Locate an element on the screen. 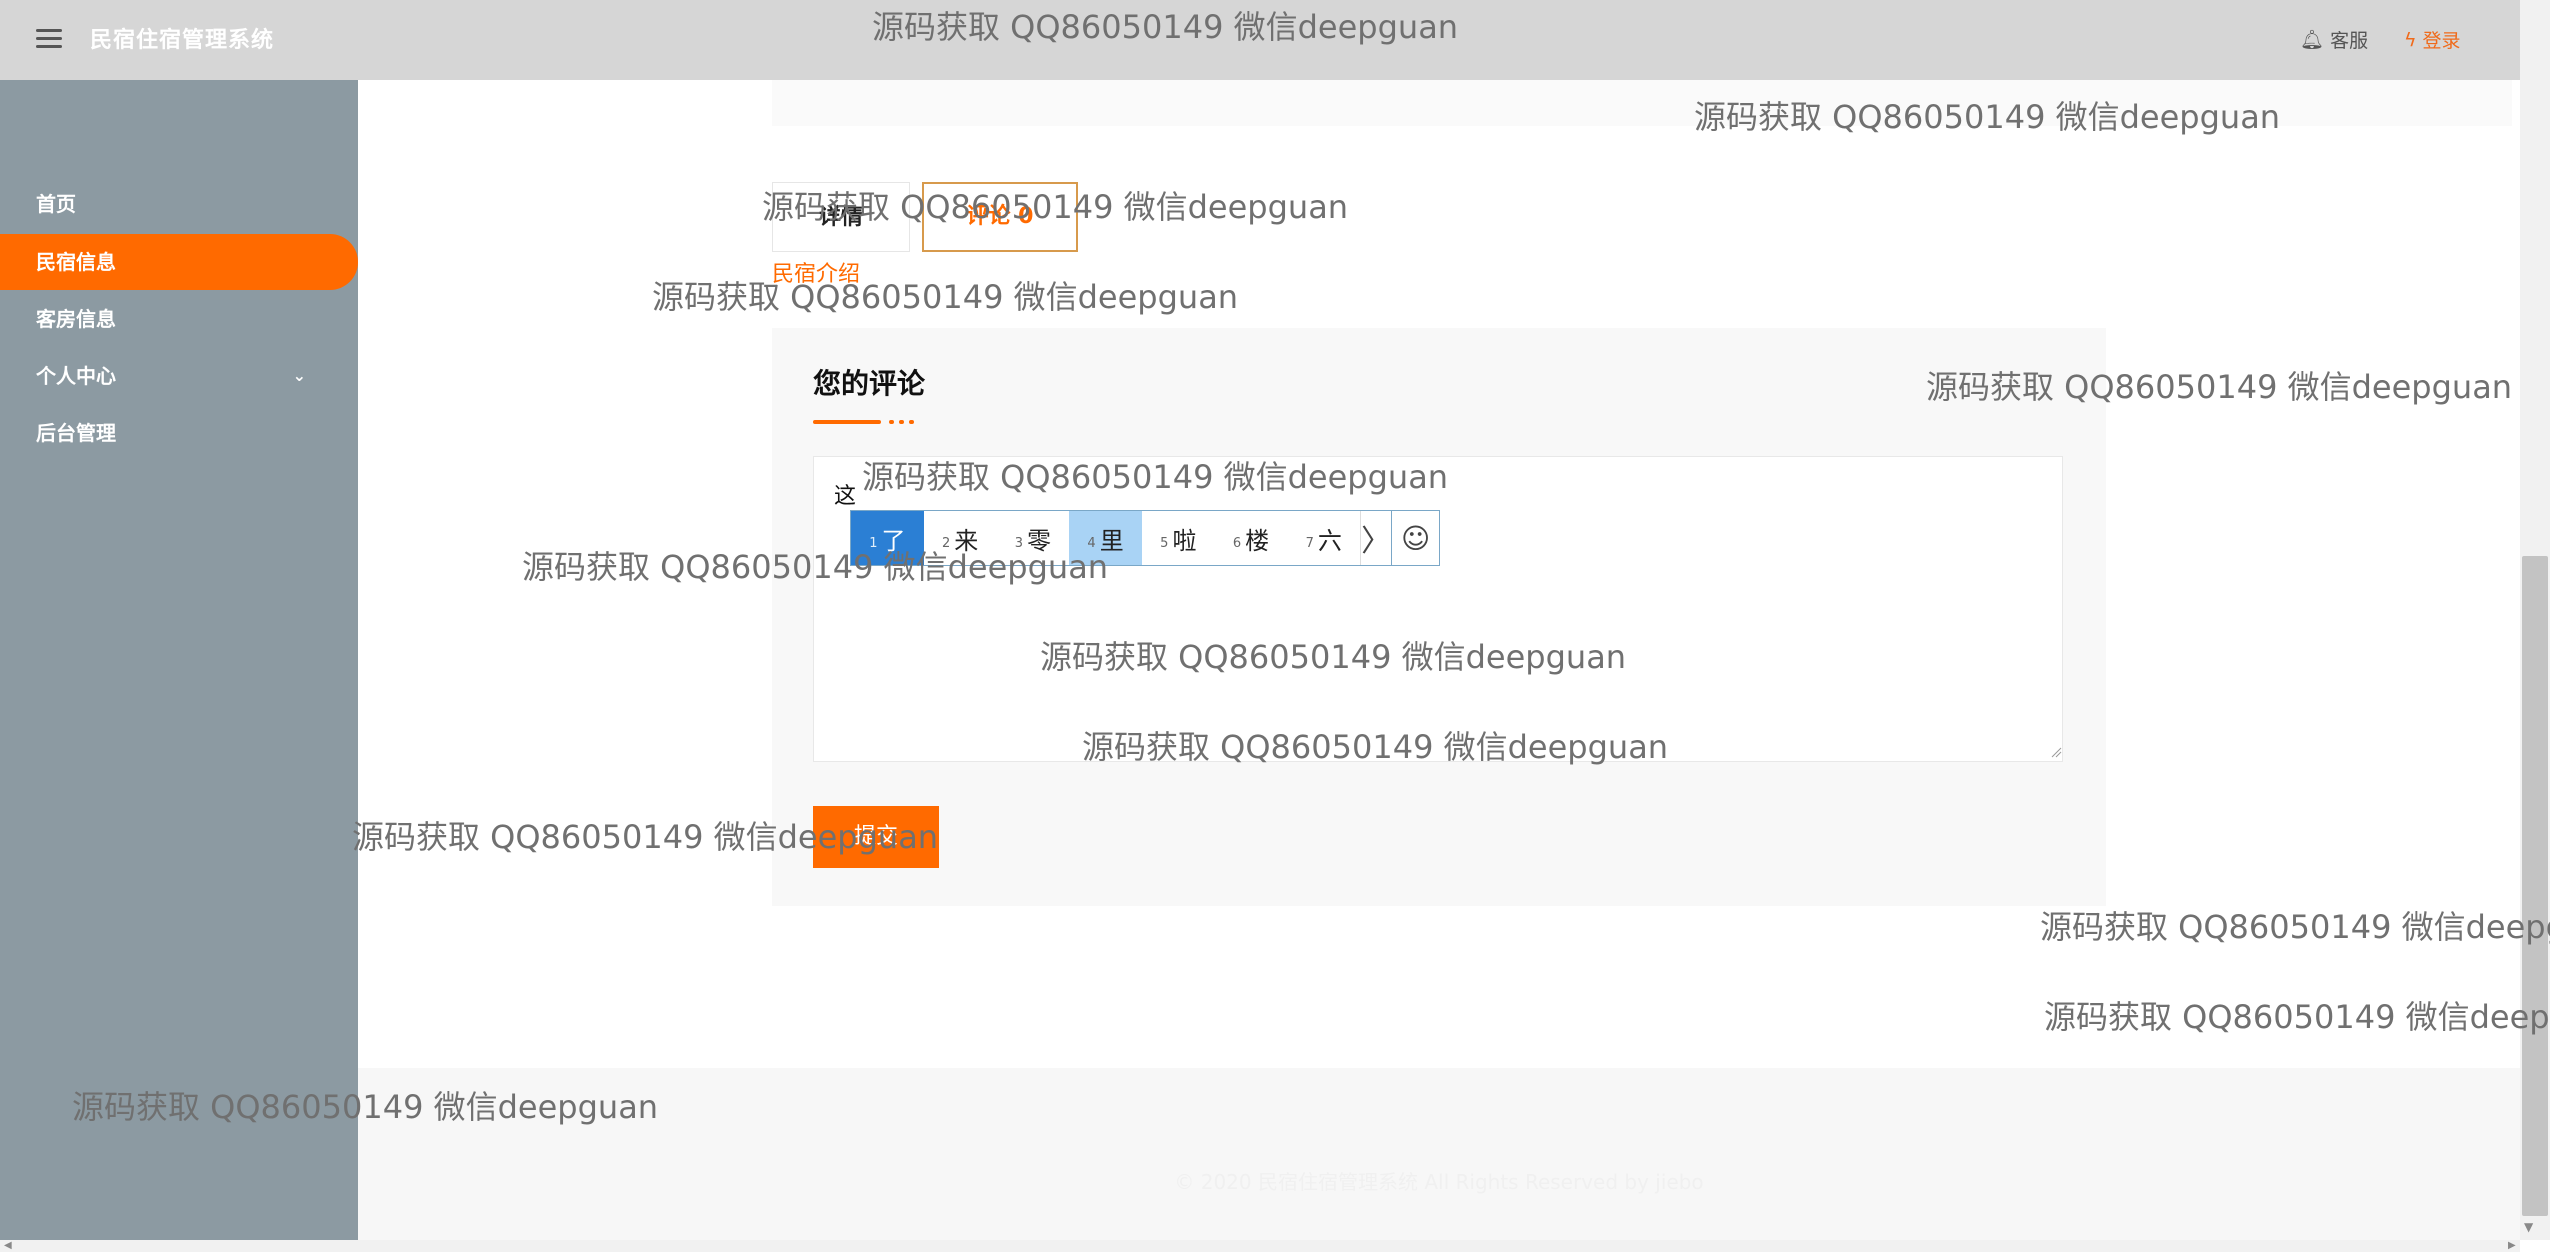  ime-candidate-text: 六 is located at coordinates (1329, 540).